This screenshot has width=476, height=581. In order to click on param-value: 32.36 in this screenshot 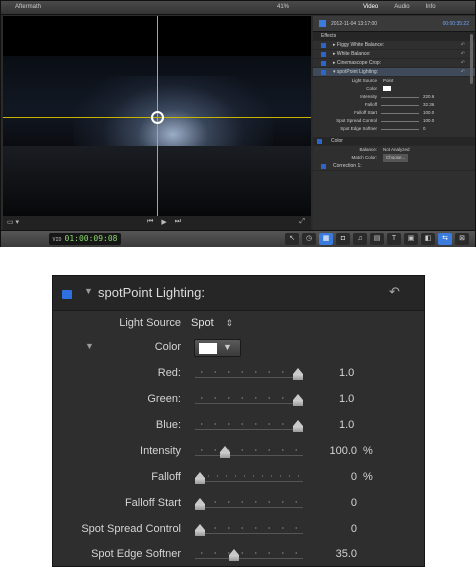, I will do `click(428, 105)`.